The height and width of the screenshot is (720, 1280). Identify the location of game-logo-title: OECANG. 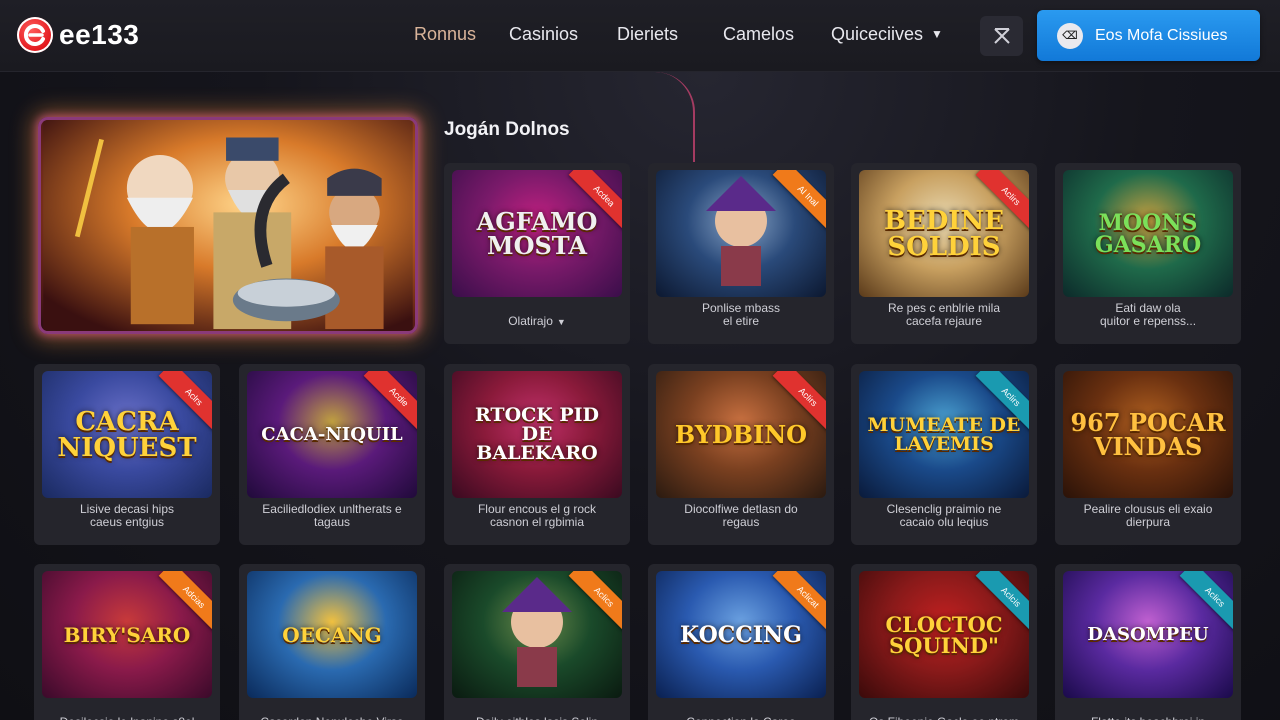
(332, 634).